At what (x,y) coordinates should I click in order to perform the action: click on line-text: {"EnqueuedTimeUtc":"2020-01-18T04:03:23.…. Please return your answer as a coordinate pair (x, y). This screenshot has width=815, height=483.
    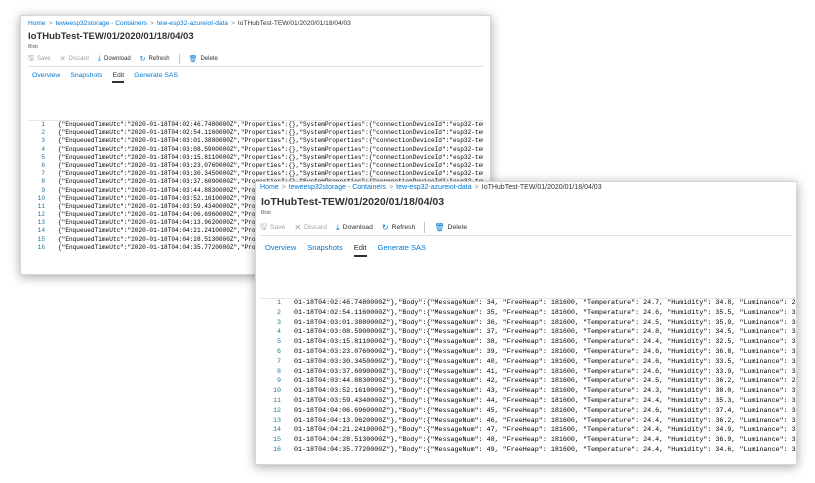
    Looking at the image, I should click on (270, 165).